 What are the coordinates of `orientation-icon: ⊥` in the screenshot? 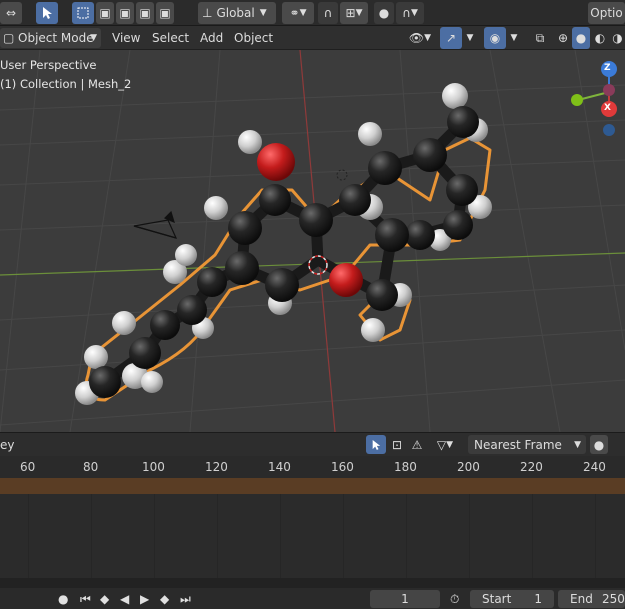 It's located at (207, 13).